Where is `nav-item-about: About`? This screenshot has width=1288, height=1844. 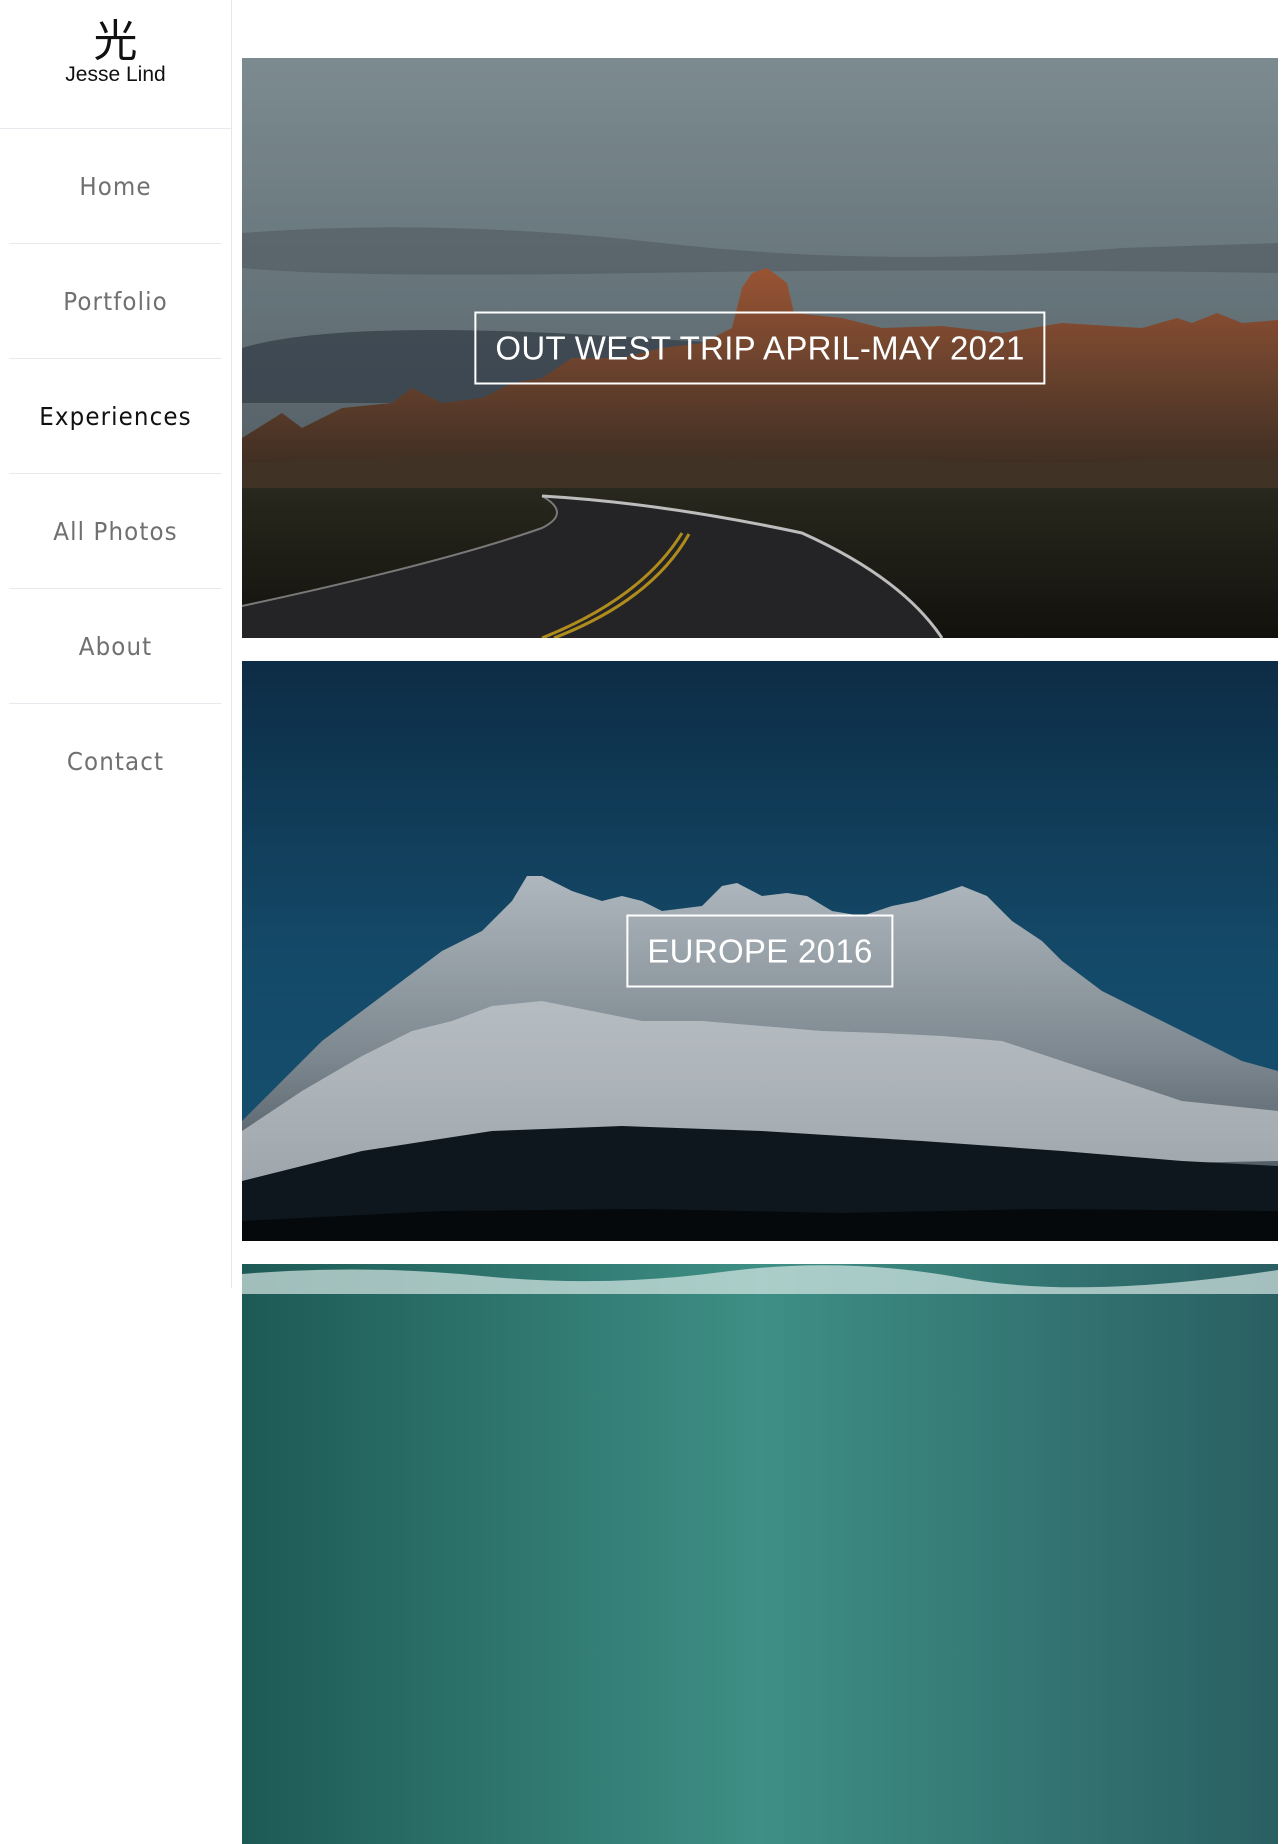
nav-item-about: About is located at coordinates (115, 646).